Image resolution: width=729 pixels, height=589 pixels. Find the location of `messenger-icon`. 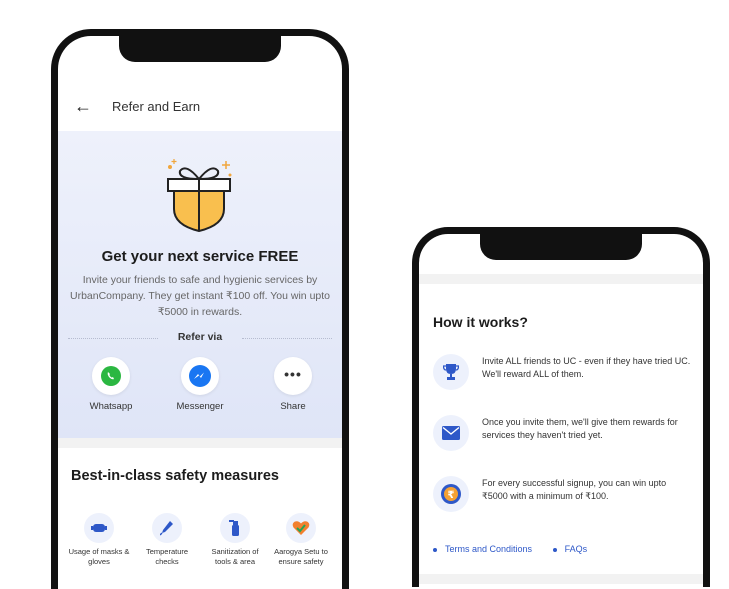

messenger-icon is located at coordinates (200, 376).